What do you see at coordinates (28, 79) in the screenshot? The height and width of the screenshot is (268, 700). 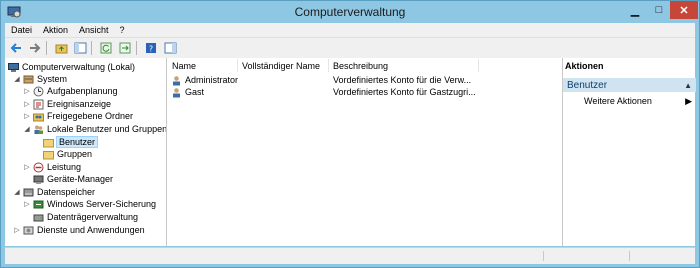 I see `system-tools-icon` at bounding box center [28, 79].